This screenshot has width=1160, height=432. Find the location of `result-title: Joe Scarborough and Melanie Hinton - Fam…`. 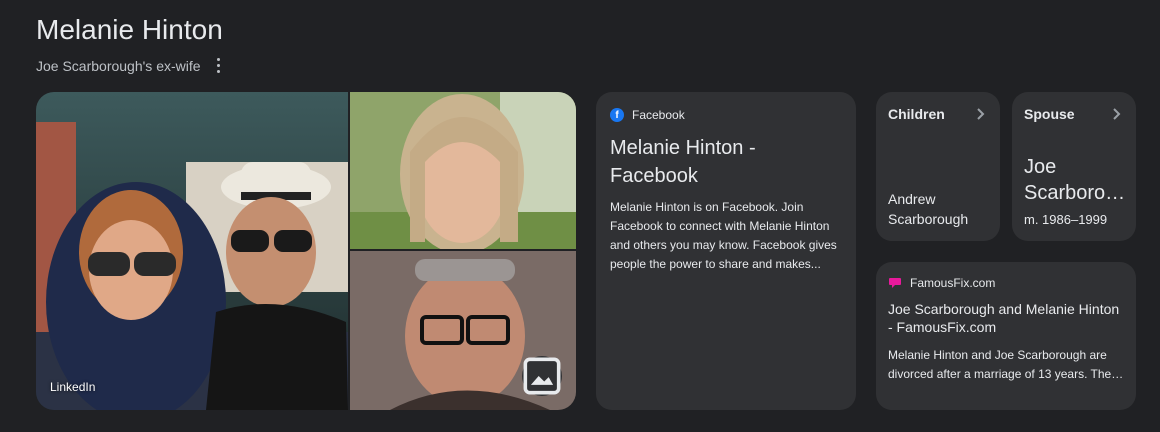

result-title: Joe Scarborough and Melanie Hinton - Fam… is located at coordinates (1006, 318).